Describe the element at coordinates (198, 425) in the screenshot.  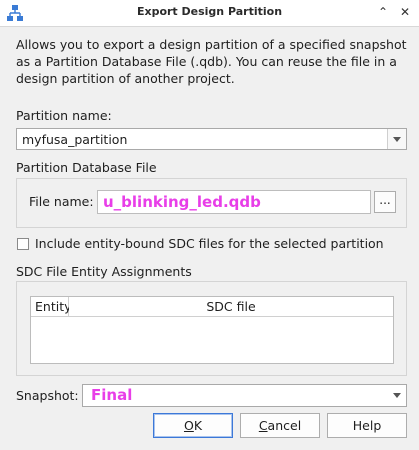
I see `ok-label-rest: K` at that location.